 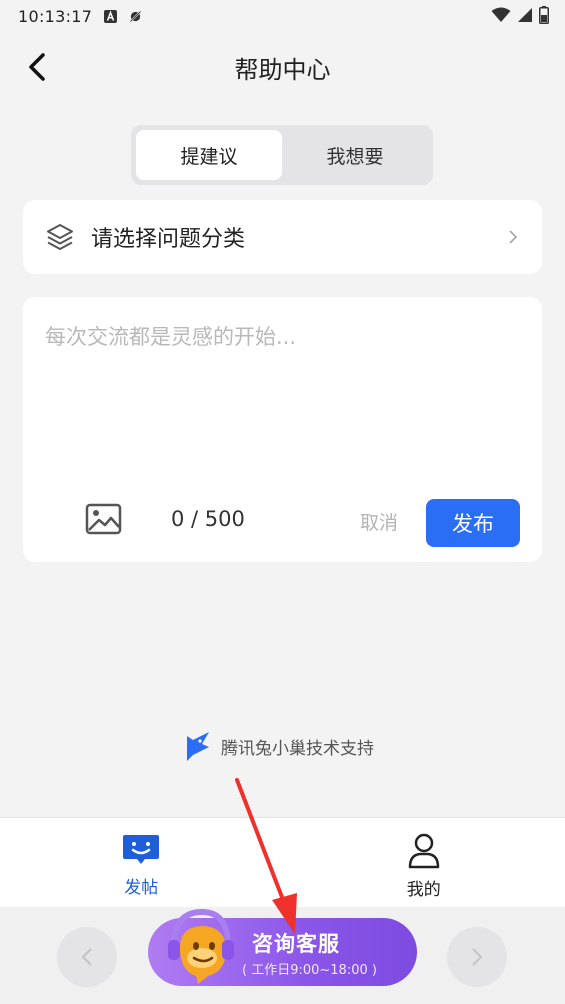 I want to click on tab-post: 发帖, so click(x=141, y=862).